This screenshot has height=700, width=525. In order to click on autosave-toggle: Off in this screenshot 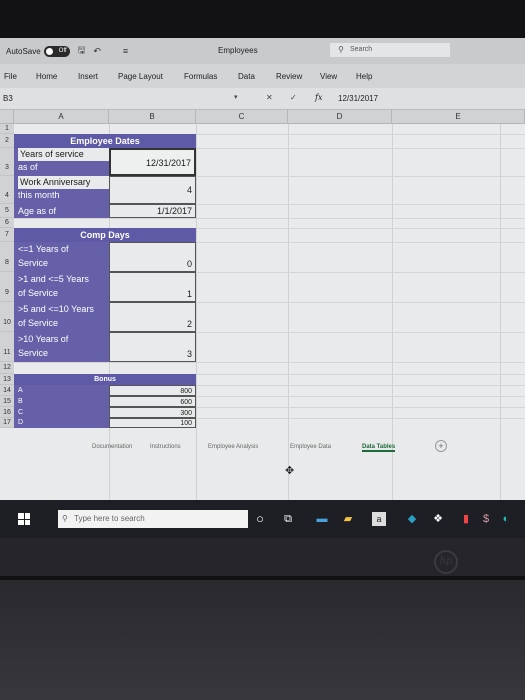, I will do `click(56, 51)`.